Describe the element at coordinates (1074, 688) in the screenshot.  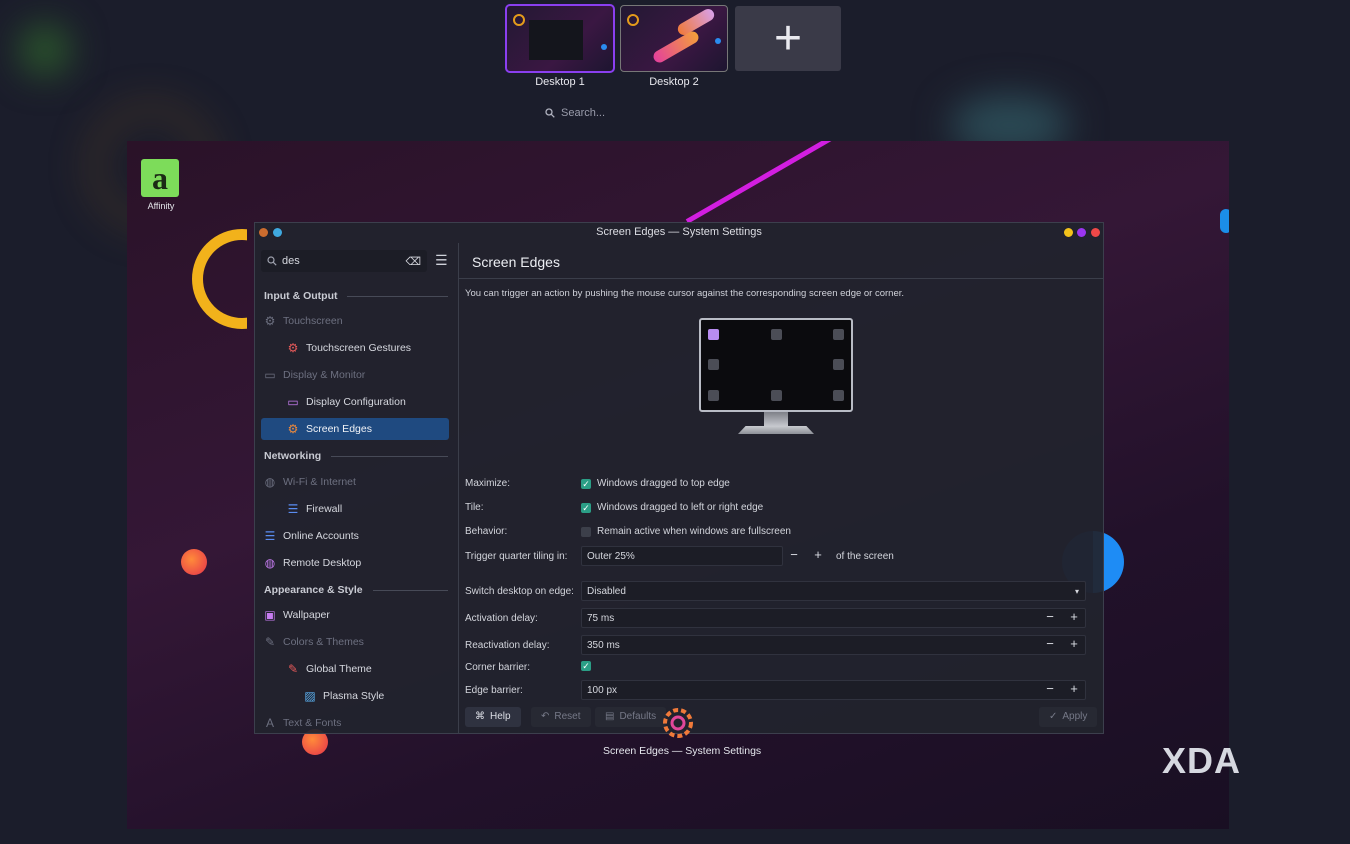
I see `edge-barrier-increment: +` at that location.